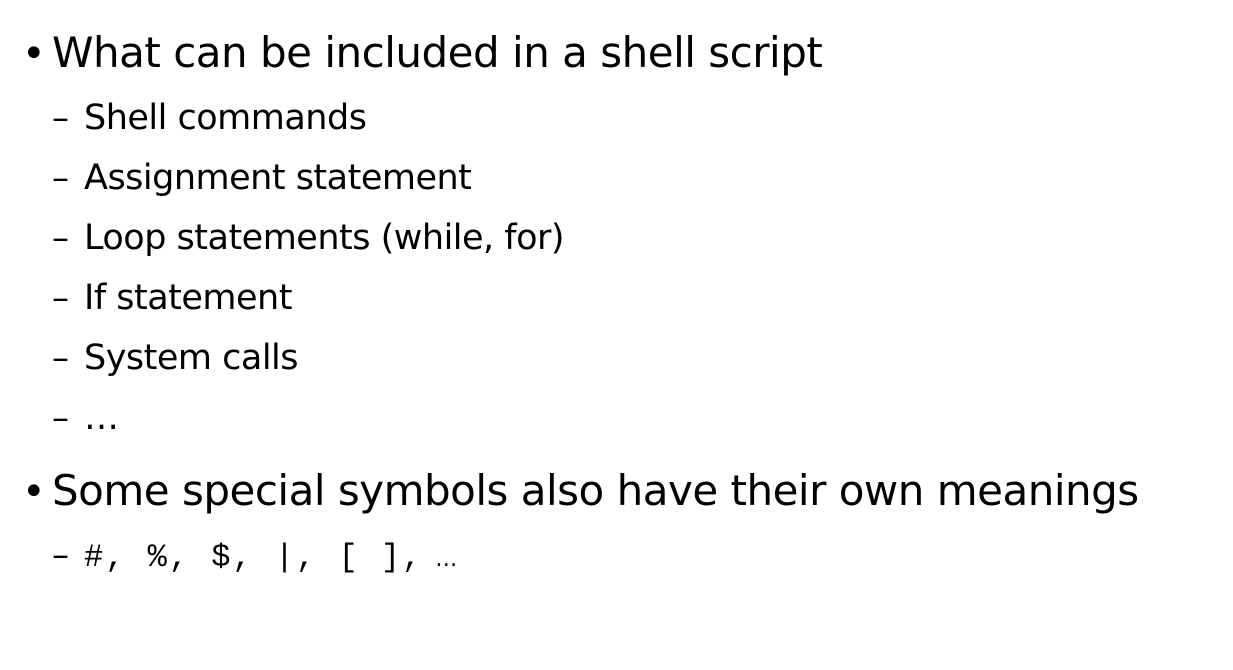 This screenshot has height=670, width=1233. I want to click on sub-item: – Assignment statement, so click(262, 178).